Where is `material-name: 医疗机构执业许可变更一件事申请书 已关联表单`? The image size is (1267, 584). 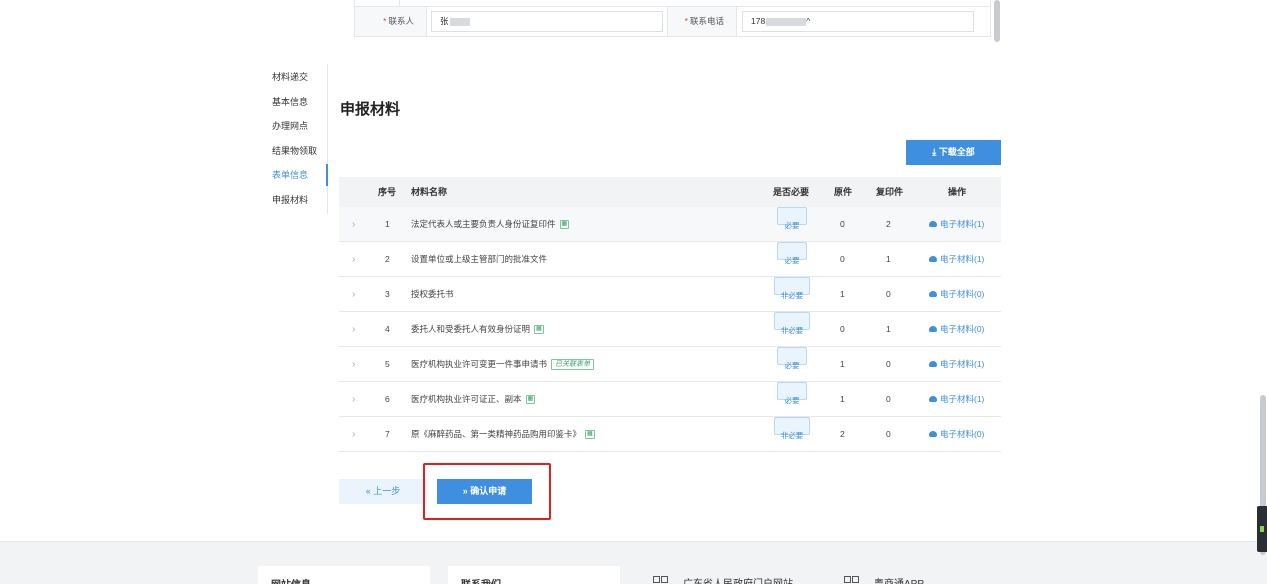 material-name: 医疗机构执业许可变更一件事申请书 已关联表单 is located at coordinates (503, 364).